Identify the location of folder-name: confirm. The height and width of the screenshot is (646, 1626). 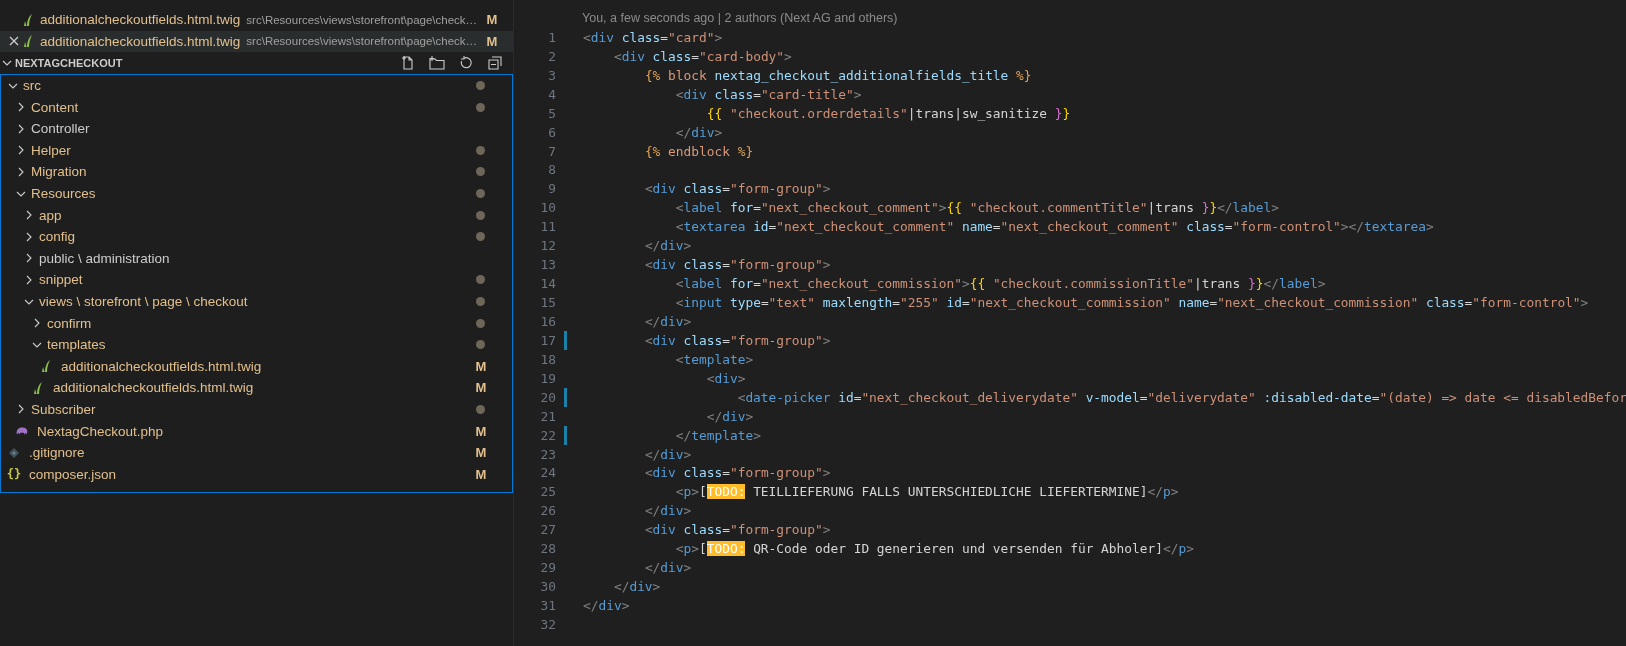
(69, 323).